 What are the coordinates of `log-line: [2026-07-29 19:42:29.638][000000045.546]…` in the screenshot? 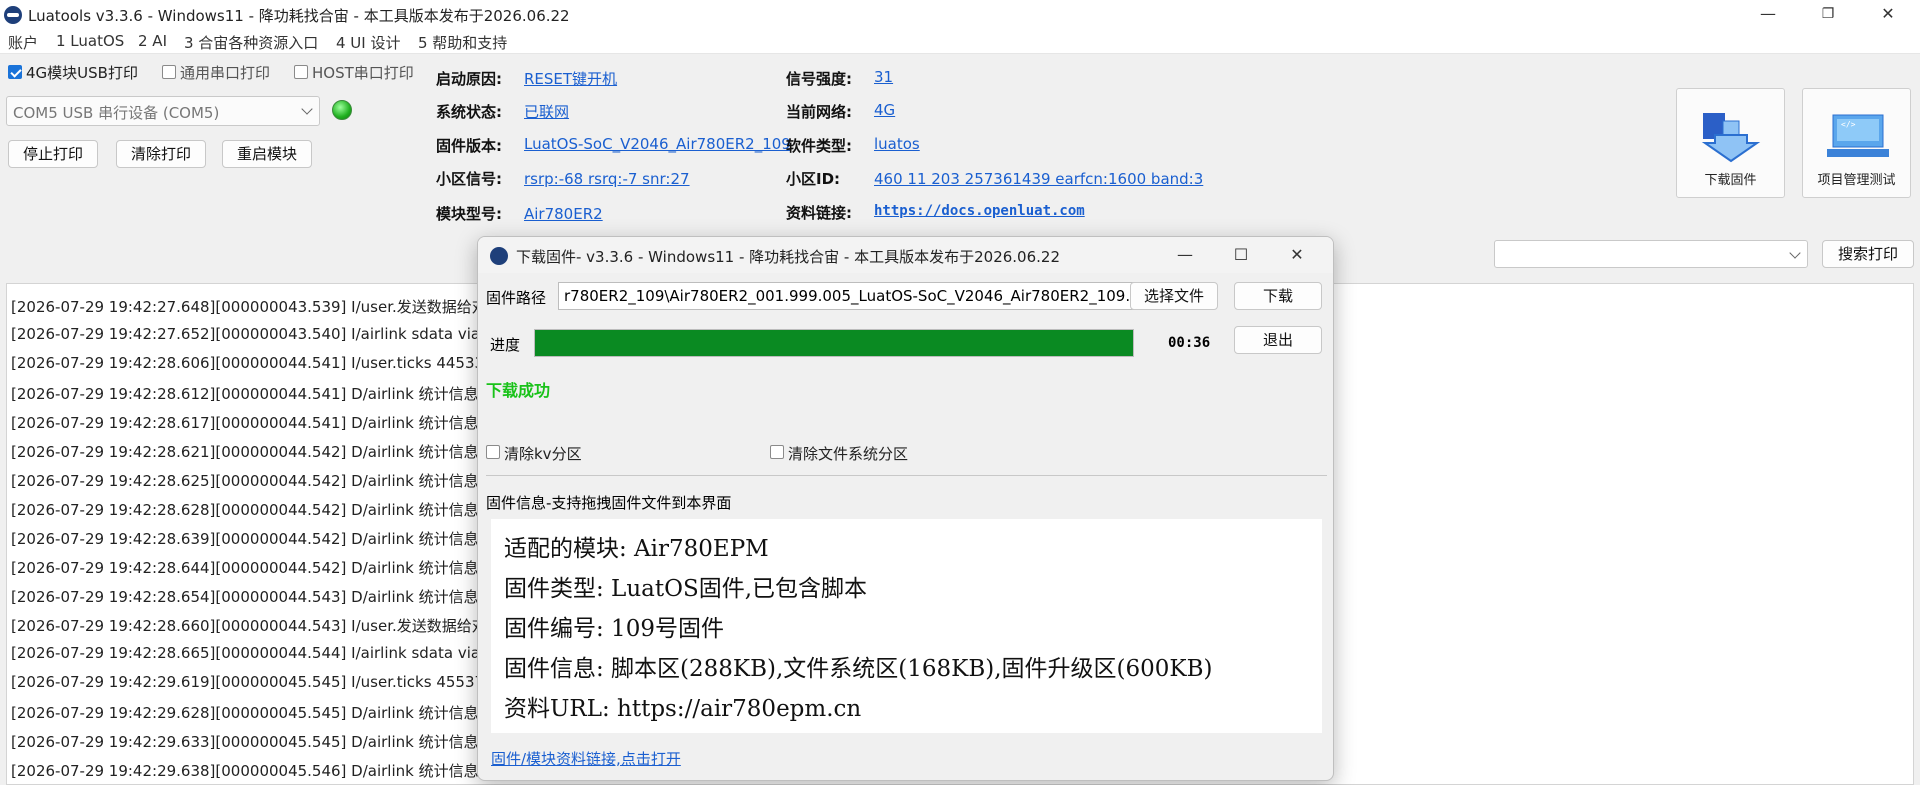 It's located at (262, 771).